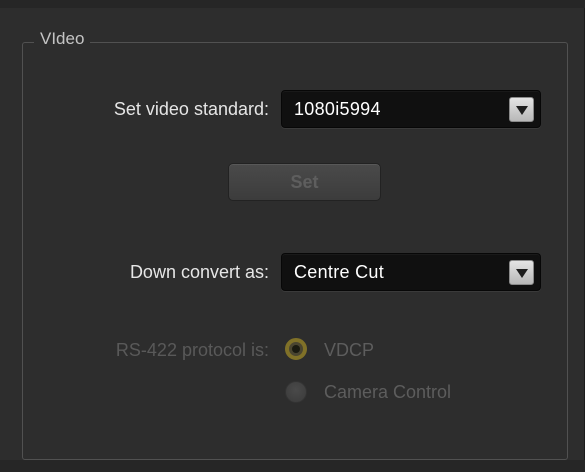 The width and height of the screenshot is (585, 472). I want to click on down-convert-label: Down convert as:, so click(199, 272).